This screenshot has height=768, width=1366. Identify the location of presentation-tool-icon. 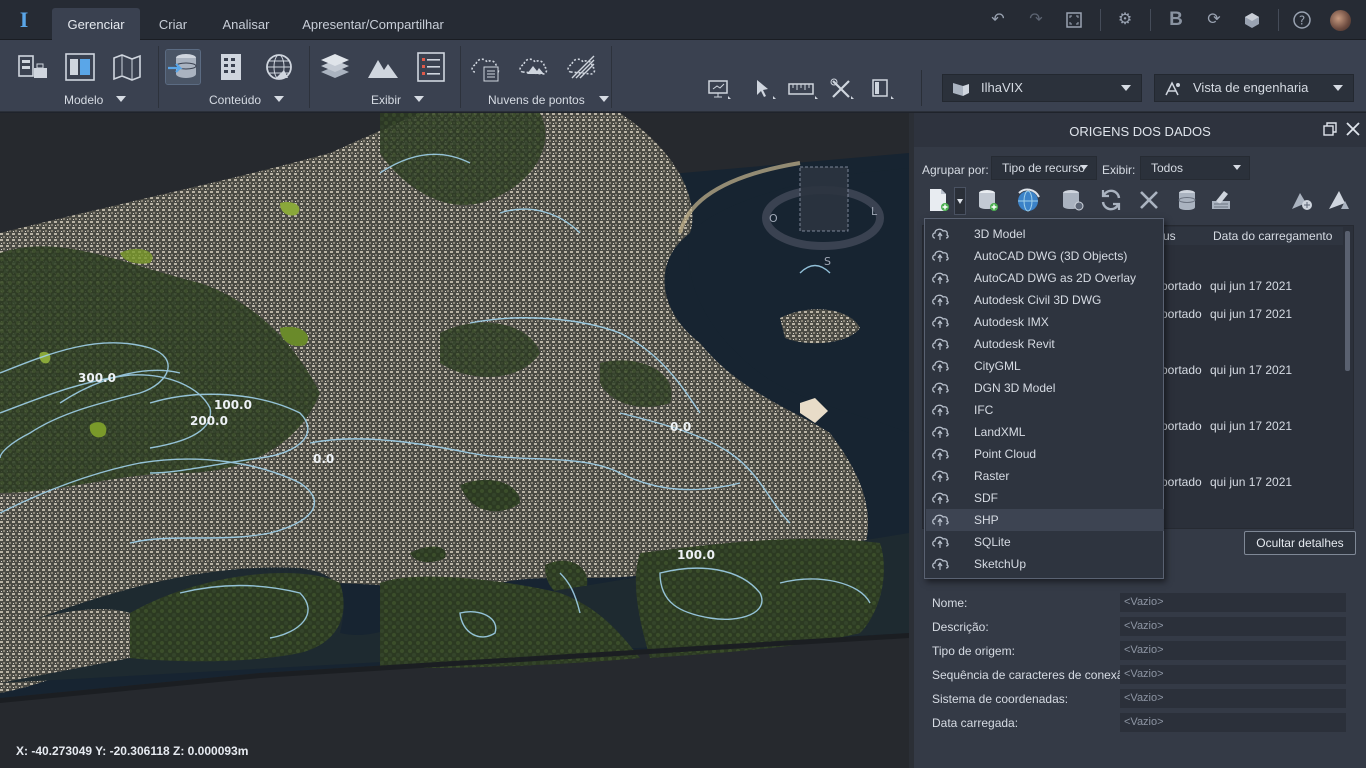
(719, 89).